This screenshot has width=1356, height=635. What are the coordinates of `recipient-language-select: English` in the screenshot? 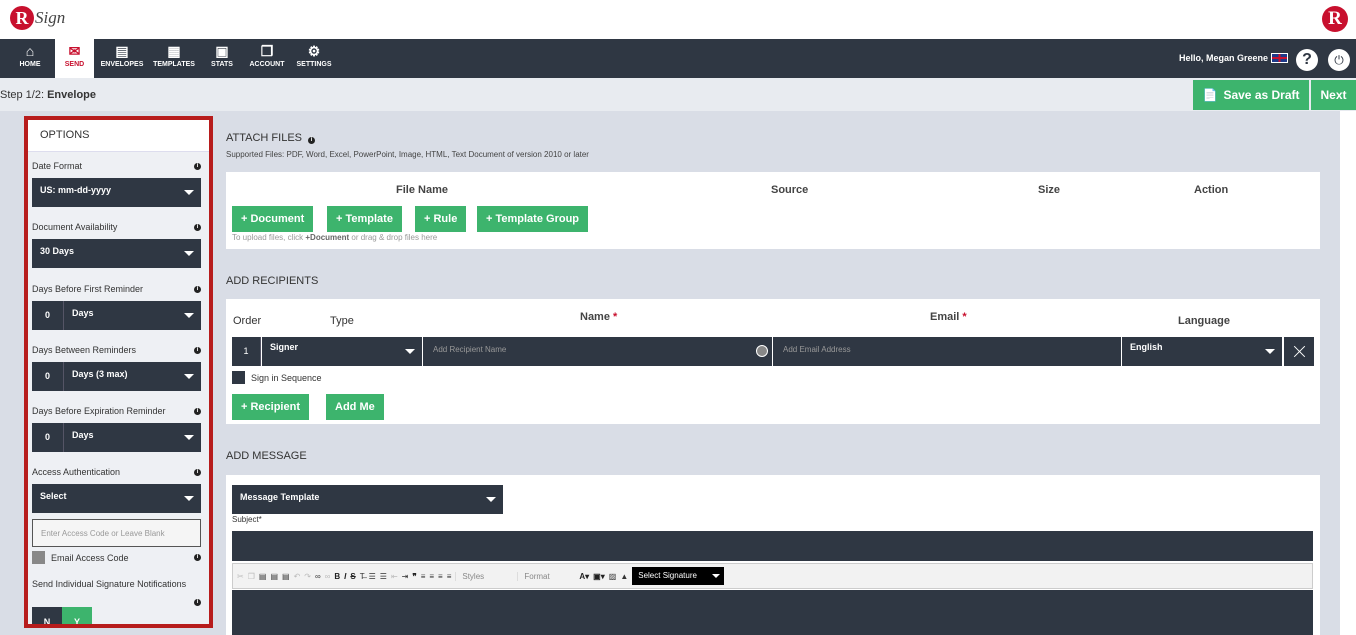 It's located at (1202, 351).